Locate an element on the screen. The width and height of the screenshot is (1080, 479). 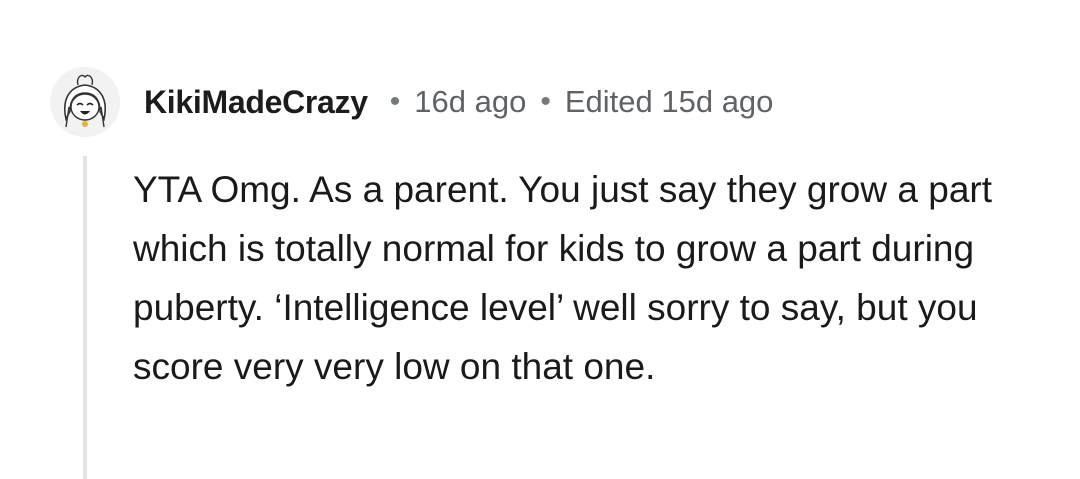
comment-header: KikiMadeCrazy • 16d ago • Edited 15d ago is located at coordinates (411, 102).